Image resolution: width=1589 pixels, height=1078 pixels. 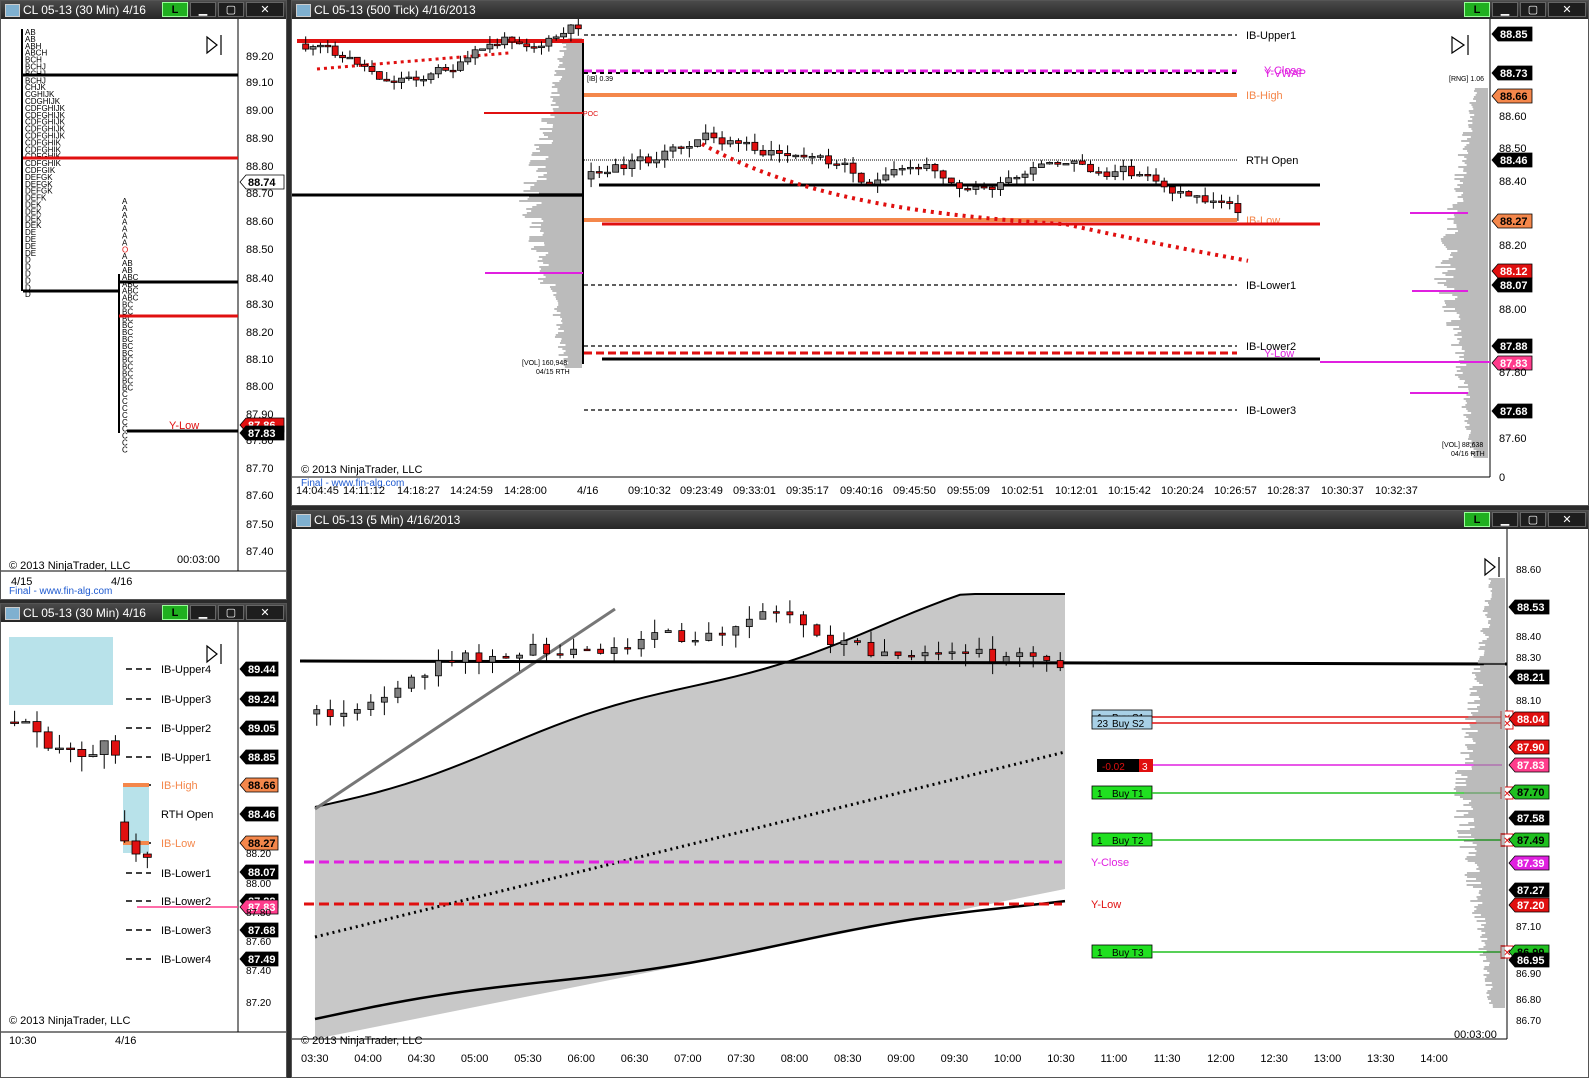 What do you see at coordinates (701, 491) in the screenshot?
I see `x-axis-label: 09:23:49` at bounding box center [701, 491].